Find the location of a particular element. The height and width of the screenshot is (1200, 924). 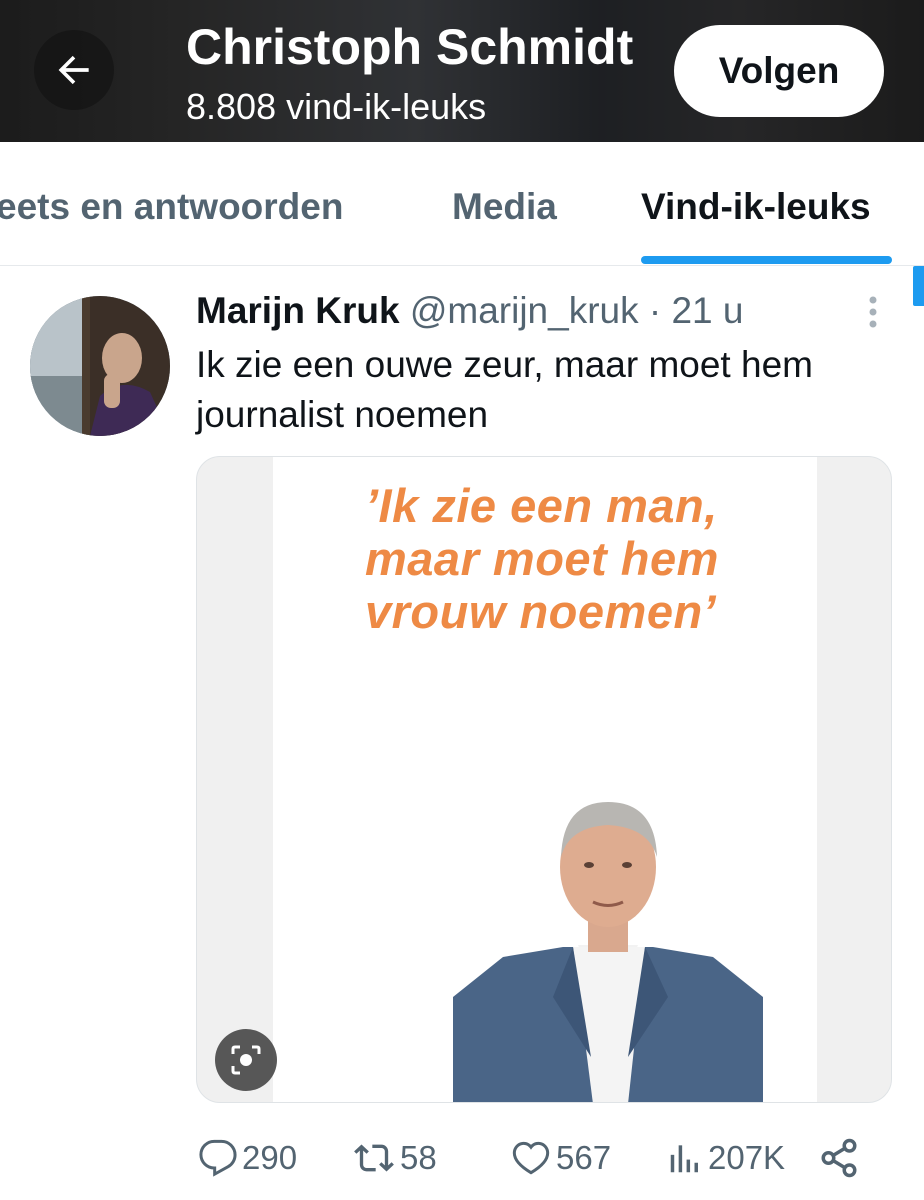

reply-icon is located at coordinates (218, 1158).